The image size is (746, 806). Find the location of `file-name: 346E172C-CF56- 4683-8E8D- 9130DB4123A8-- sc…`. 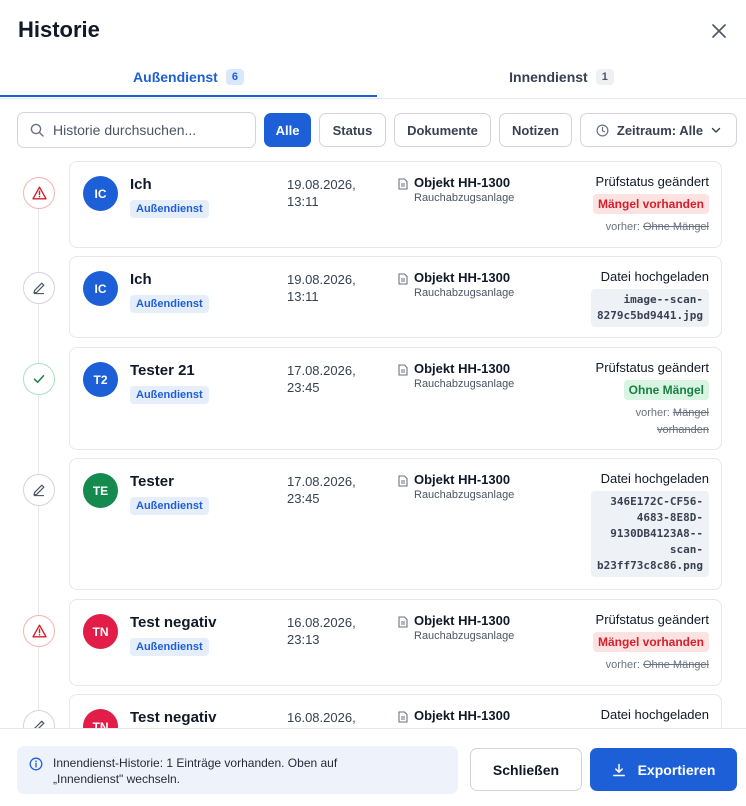

file-name: 346E172C-CF56- 4683-8E8D- 9130DB4123A8-- sc… is located at coordinates (650, 534).